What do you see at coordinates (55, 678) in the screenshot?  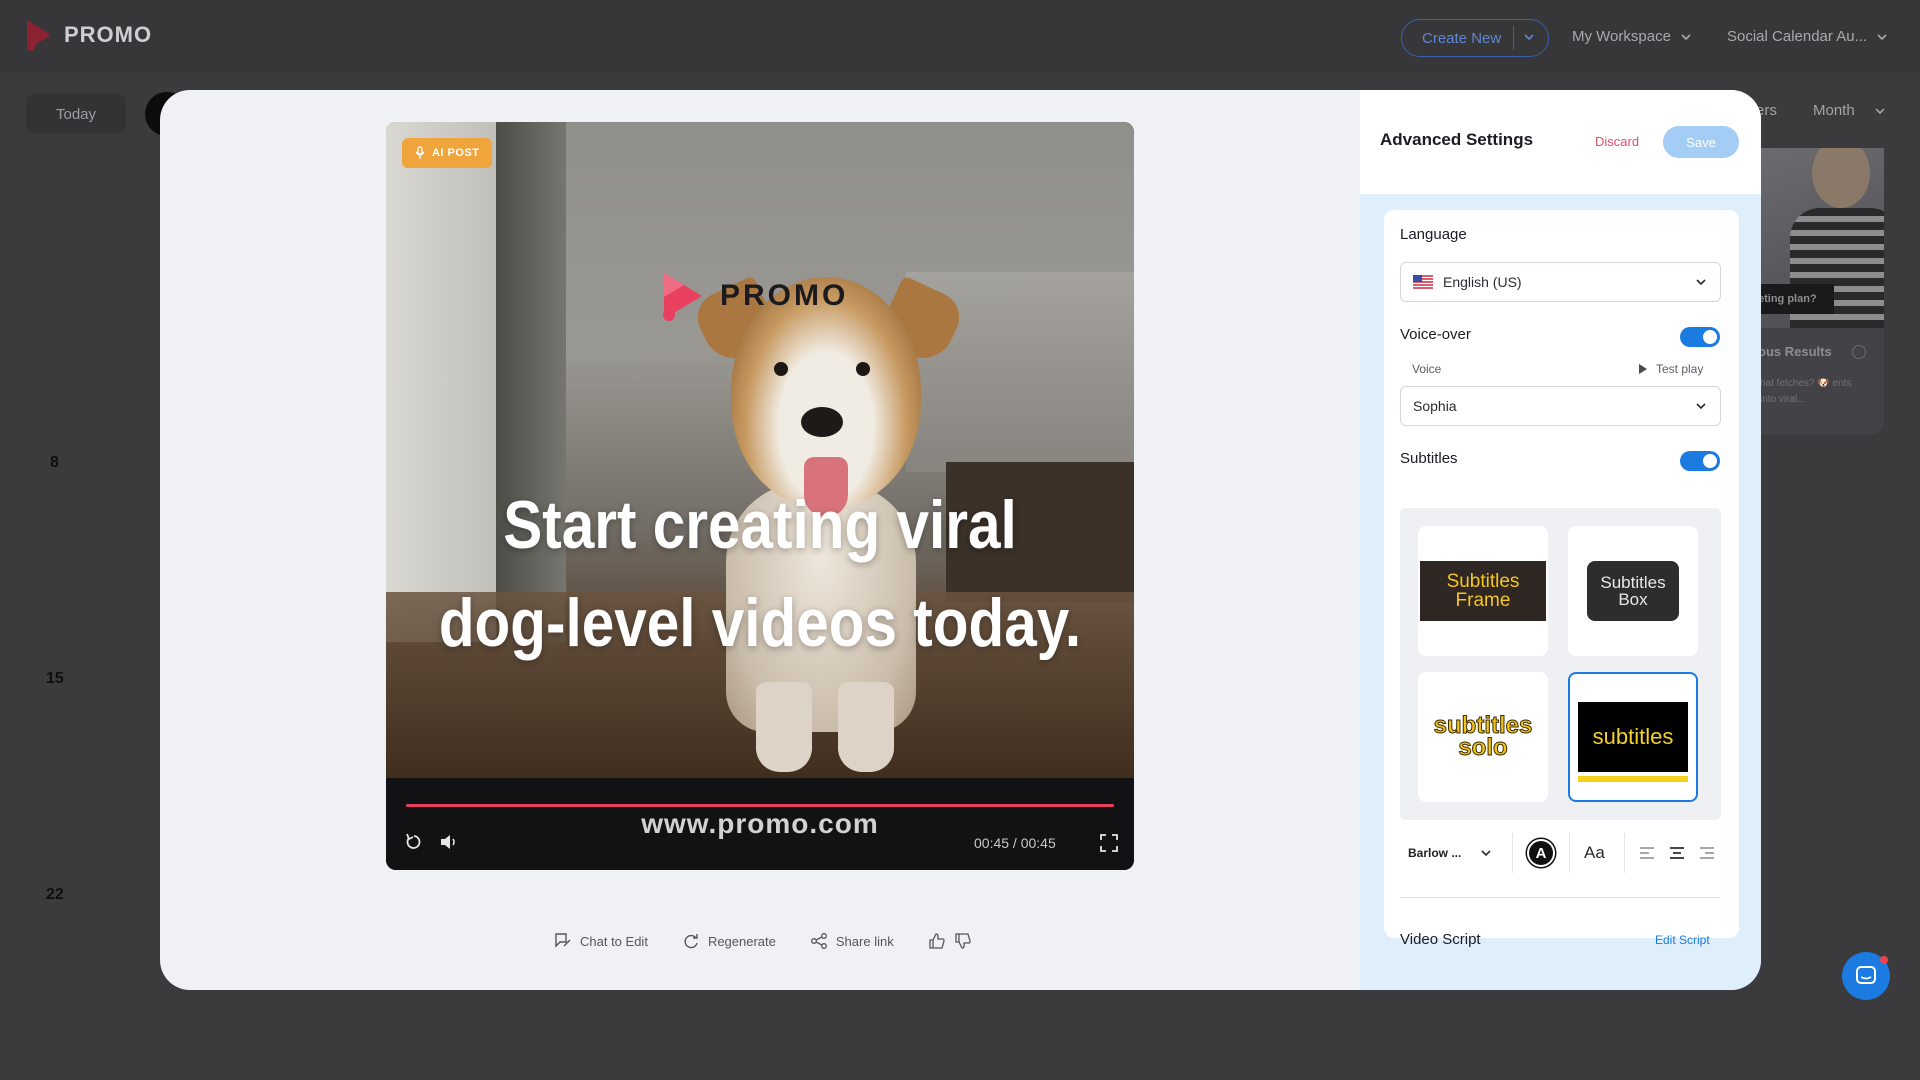 I see `day-number: 15` at bounding box center [55, 678].